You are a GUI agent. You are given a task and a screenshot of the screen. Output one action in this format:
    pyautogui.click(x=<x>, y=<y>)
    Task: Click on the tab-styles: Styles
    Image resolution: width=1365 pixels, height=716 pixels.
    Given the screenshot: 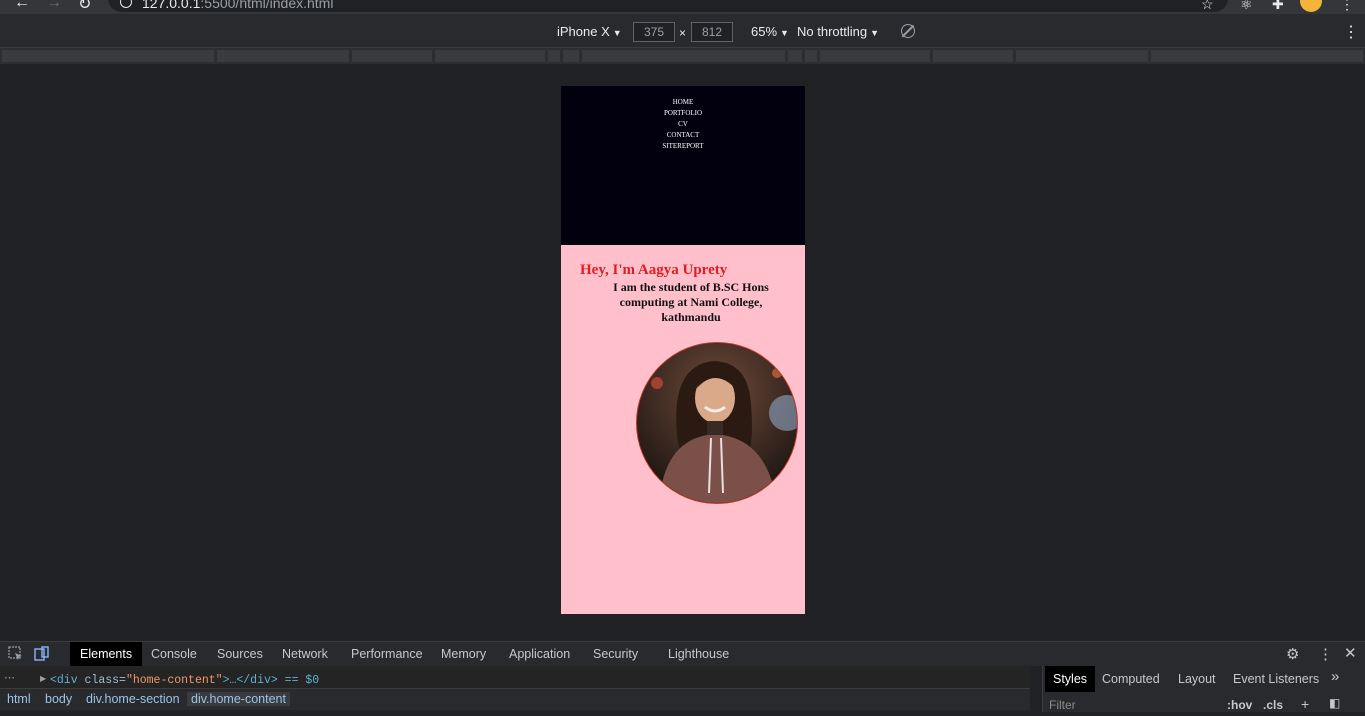 What is the action you would take?
    pyautogui.click(x=1070, y=679)
    